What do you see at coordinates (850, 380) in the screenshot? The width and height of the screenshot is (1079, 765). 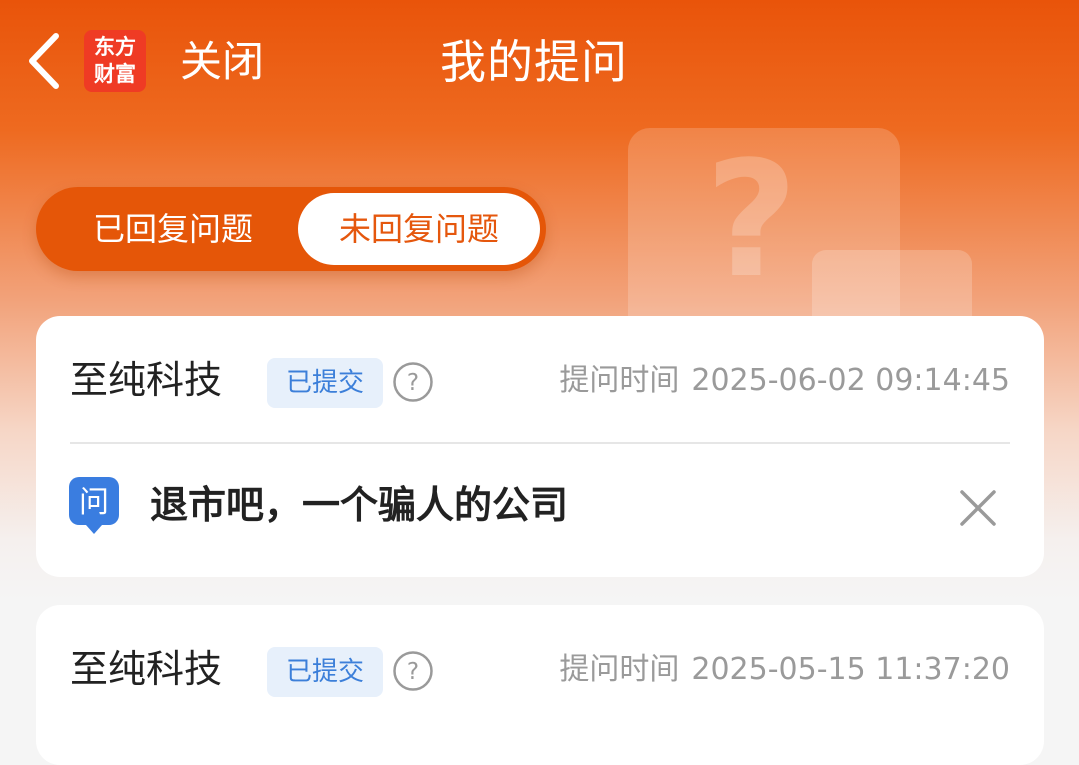 I see `ask-time-value: 2025-06-02 09:14:45` at bounding box center [850, 380].